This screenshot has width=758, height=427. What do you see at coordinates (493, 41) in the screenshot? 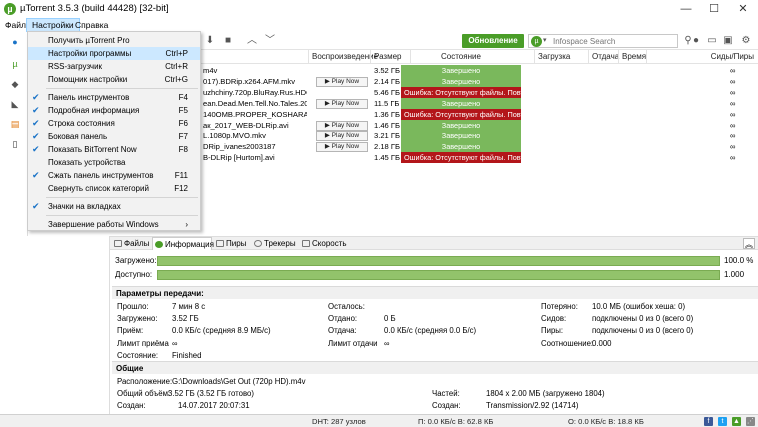
I see `update-button: Обновление` at bounding box center [493, 41].